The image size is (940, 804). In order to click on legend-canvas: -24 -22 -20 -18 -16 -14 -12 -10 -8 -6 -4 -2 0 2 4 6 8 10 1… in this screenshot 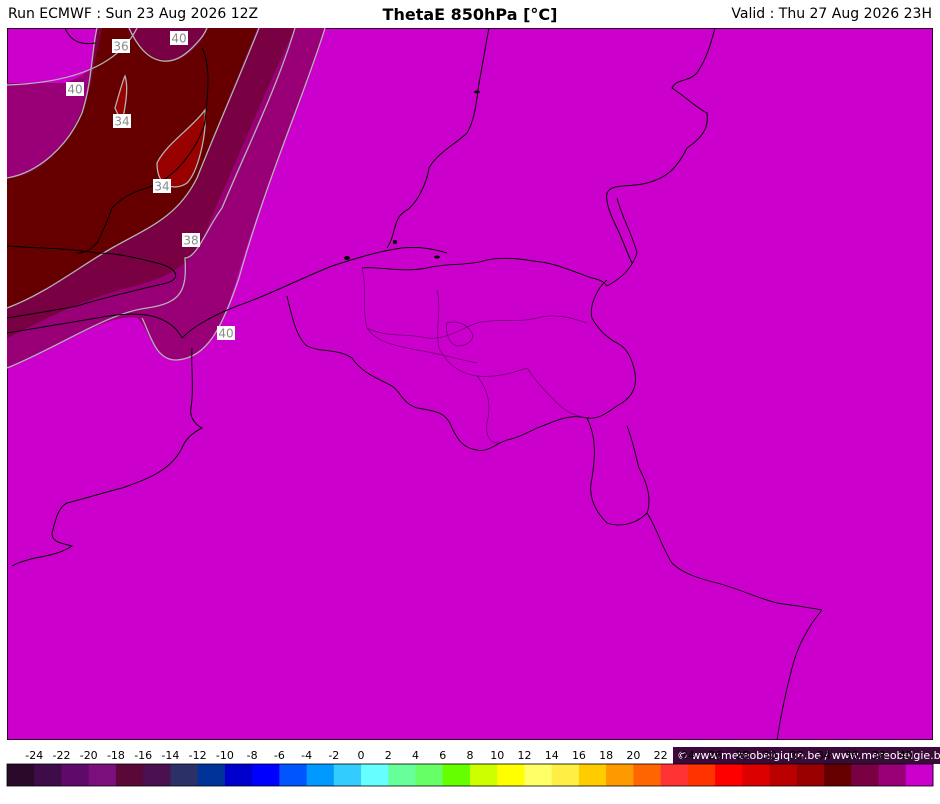, I will do `click(470, 768)`.